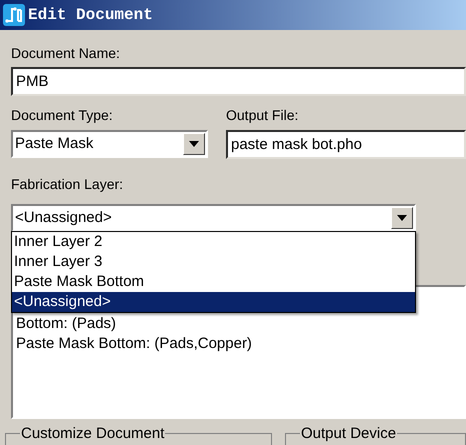  I want to click on dropdown-option: <Unassigned>, so click(213, 302).